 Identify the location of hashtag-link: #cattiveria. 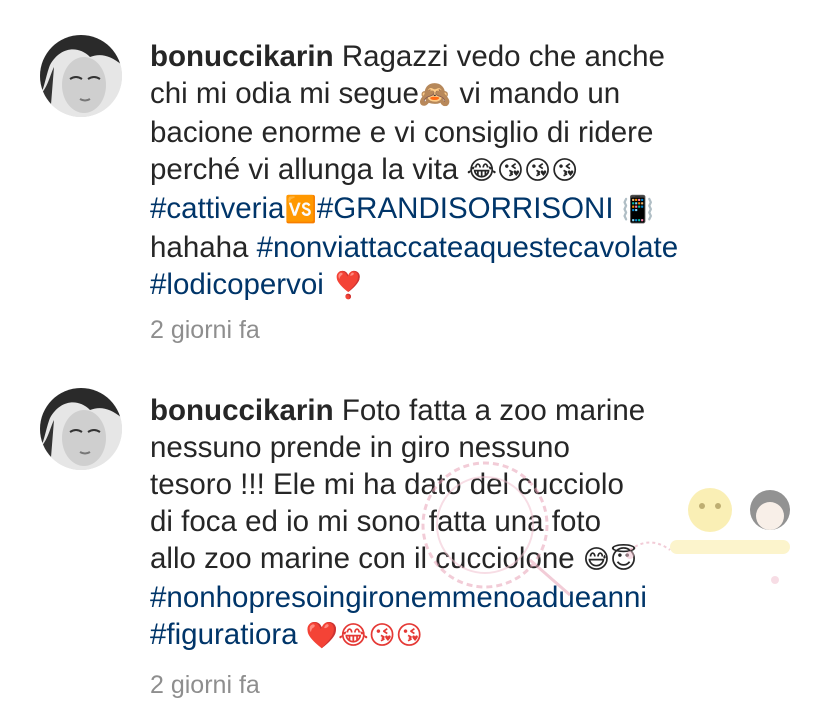
(217, 208).